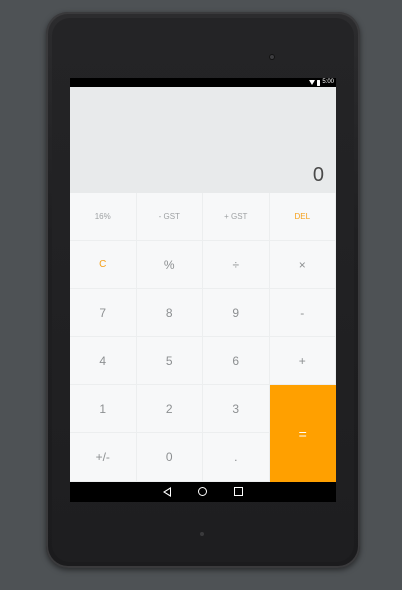  I want to click on key-divide: ÷, so click(236, 265).